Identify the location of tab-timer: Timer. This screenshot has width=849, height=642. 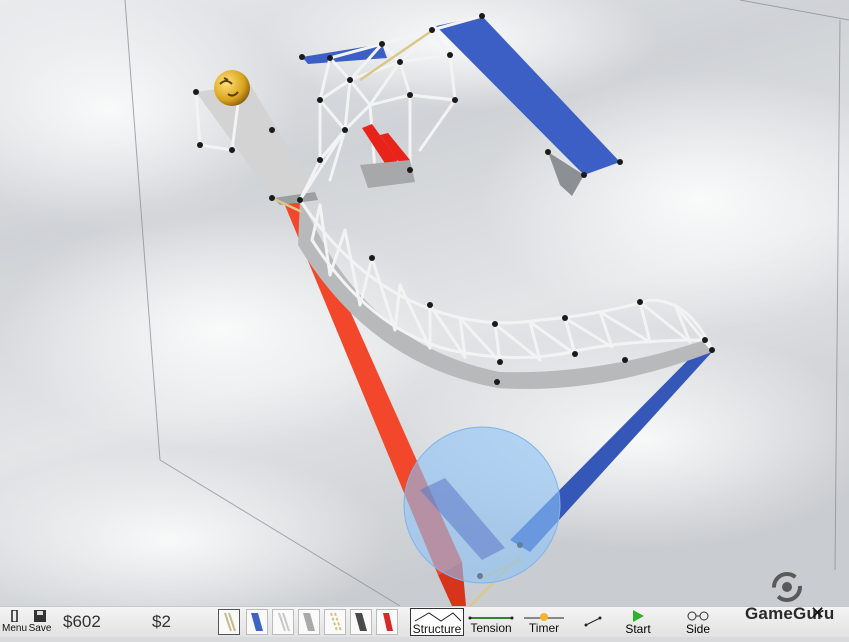
(544, 622).